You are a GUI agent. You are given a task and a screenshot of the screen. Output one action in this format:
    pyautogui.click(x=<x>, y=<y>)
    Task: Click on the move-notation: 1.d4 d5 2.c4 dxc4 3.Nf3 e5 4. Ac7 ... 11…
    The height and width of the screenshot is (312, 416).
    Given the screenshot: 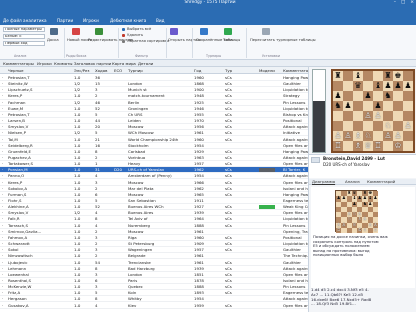 What is the action you would take?
    pyautogui.click(x=363, y=300)
    